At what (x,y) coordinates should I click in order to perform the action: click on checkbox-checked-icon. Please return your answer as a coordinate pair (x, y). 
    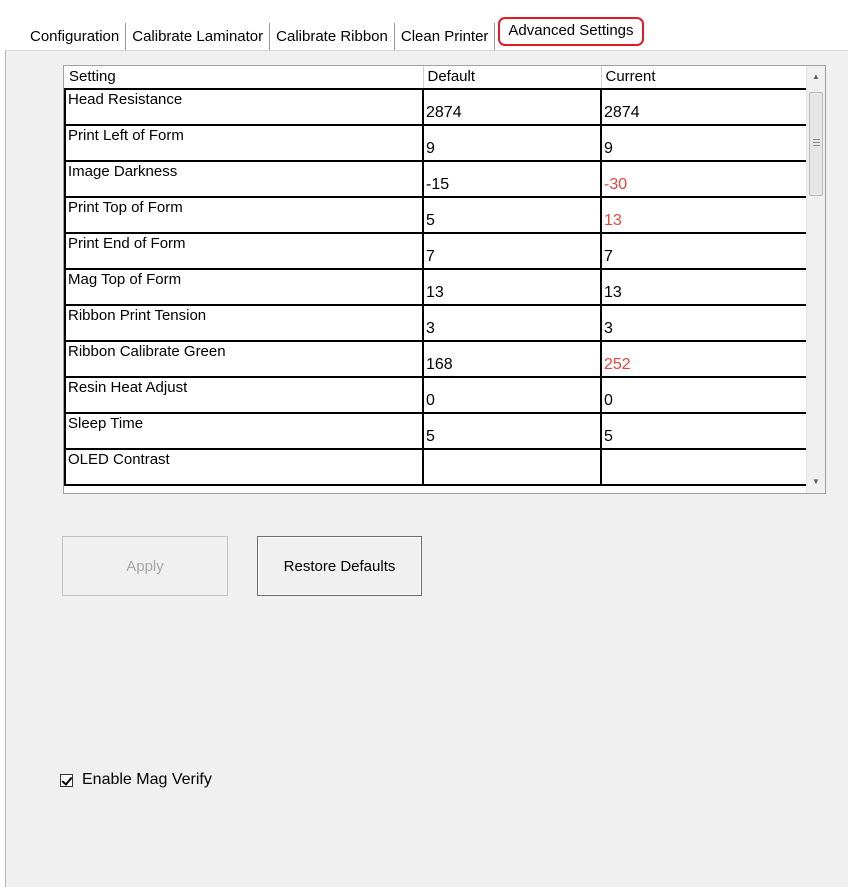
    Looking at the image, I should click on (66, 780).